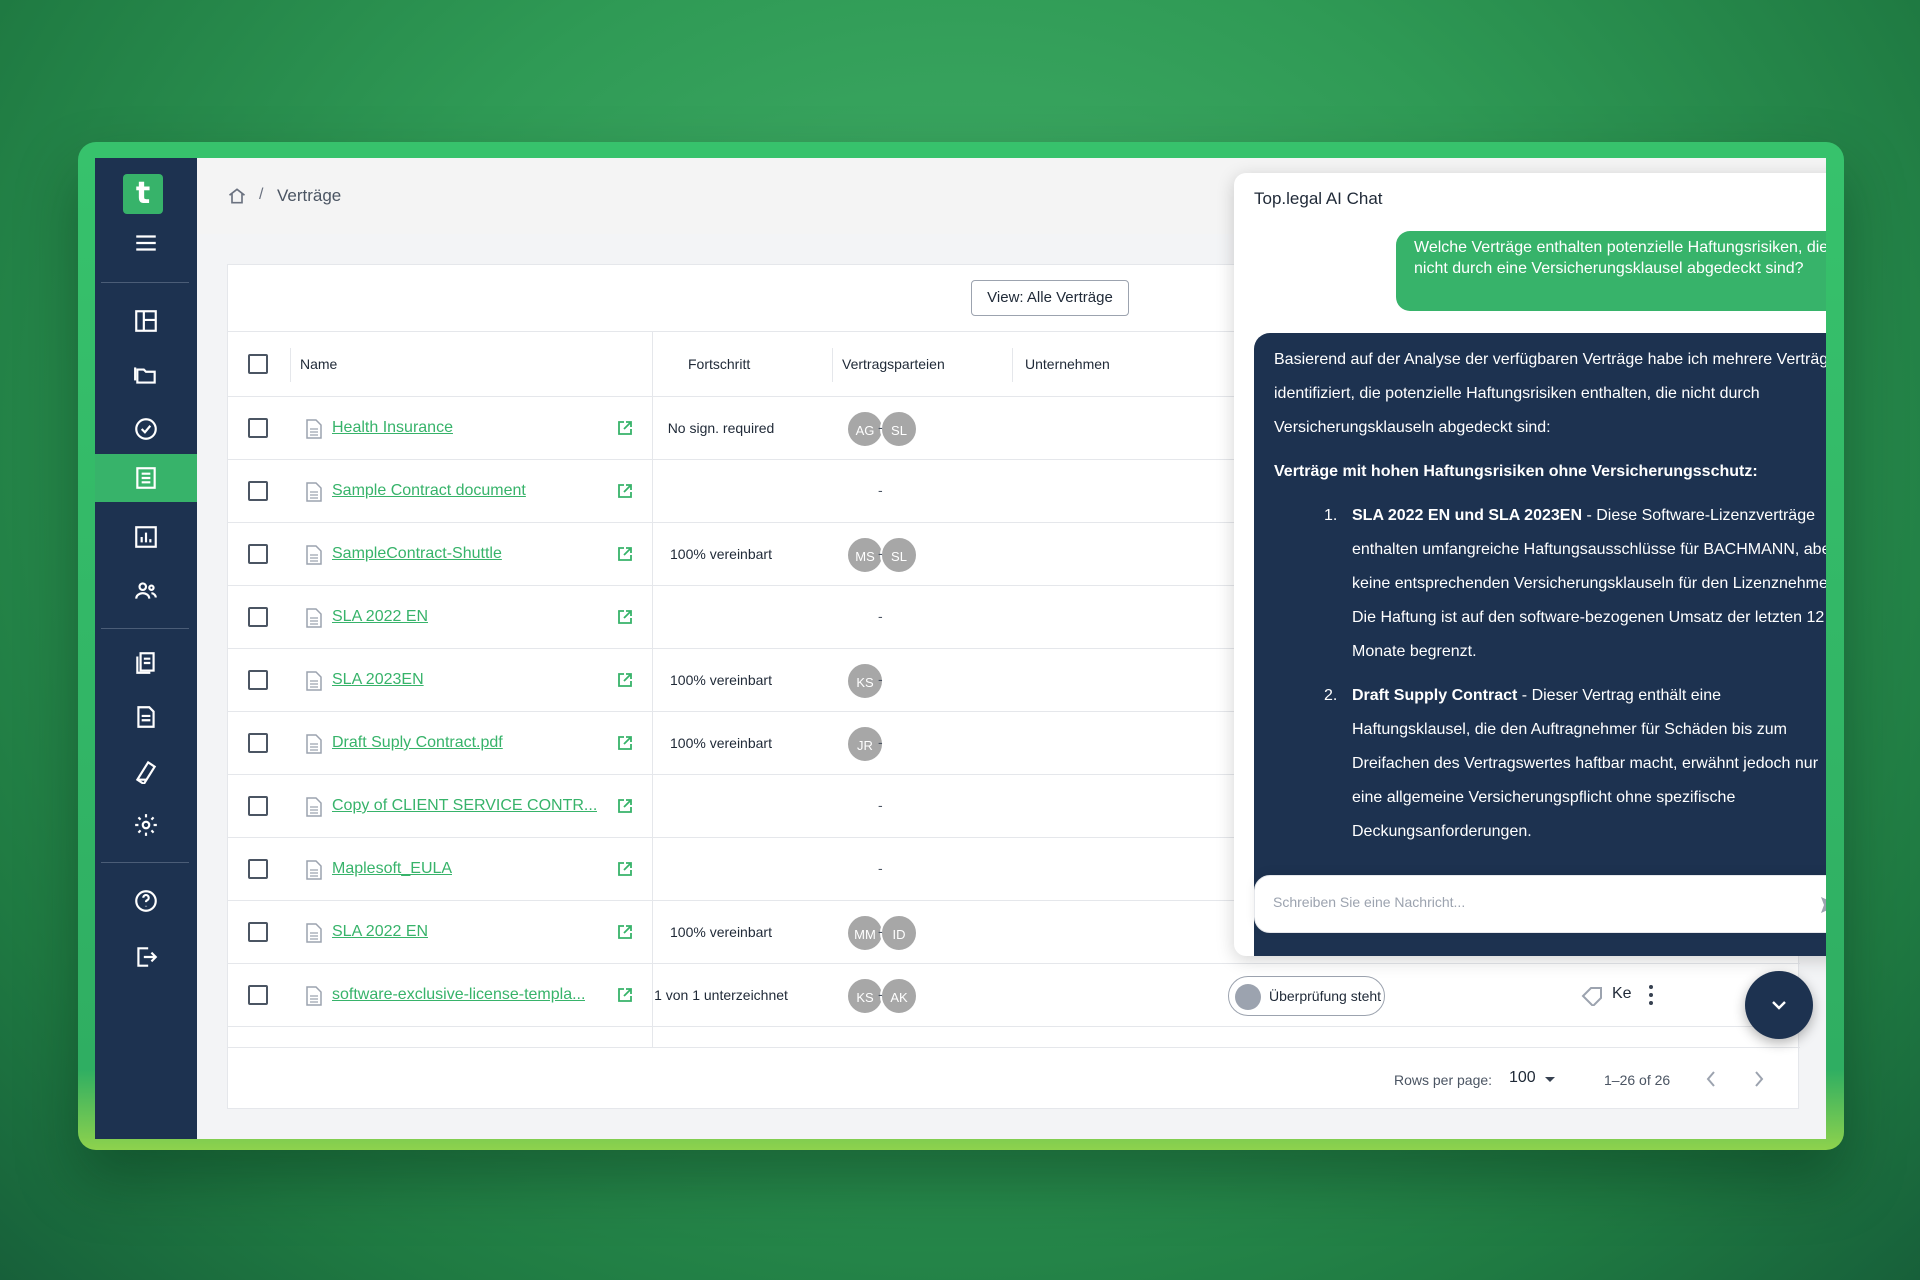  I want to click on list-item-title: Draft Supply Contract, so click(1435, 695).